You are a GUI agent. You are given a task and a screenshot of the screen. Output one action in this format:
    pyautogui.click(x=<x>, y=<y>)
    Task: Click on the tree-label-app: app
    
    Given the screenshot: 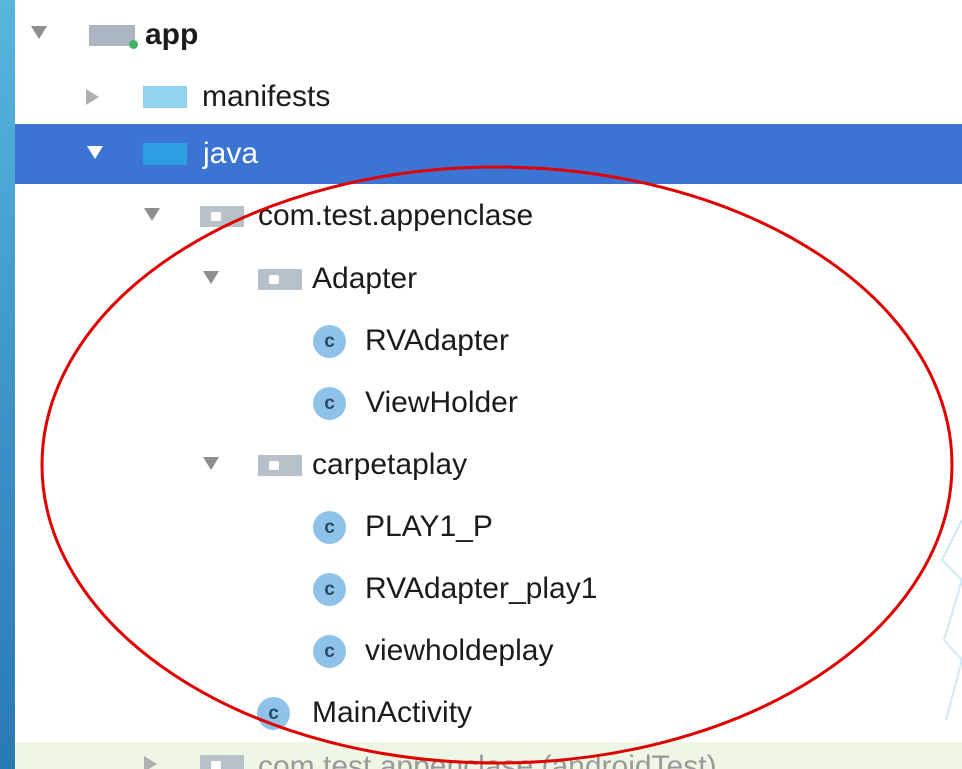 What is the action you would take?
    pyautogui.click(x=172, y=34)
    